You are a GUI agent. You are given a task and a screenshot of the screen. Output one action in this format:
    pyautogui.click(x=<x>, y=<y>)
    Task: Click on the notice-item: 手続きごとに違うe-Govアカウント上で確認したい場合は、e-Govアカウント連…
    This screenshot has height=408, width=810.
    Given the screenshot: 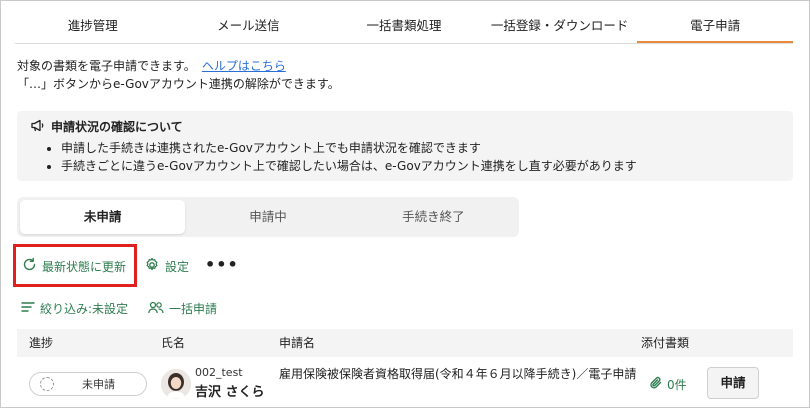 What is the action you would take?
    pyautogui.click(x=349, y=166)
    